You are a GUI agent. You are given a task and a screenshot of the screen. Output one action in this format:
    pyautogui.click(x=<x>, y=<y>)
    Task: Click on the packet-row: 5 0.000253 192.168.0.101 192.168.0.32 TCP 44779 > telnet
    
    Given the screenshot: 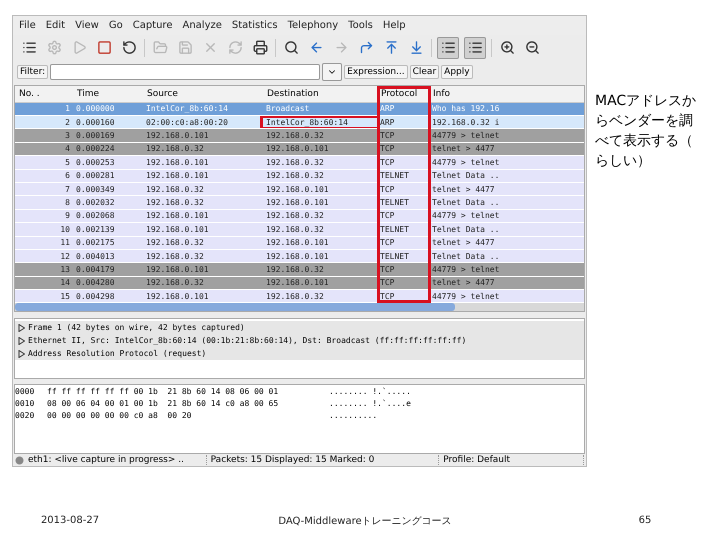 What is the action you would take?
    pyautogui.click(x=299, y=163)
    